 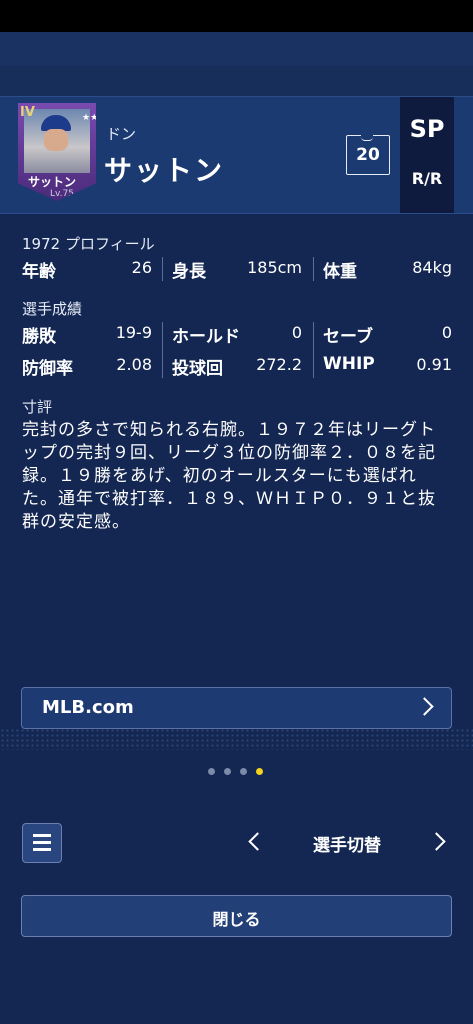 What do you see at coordinates (348, 337) in the screenshot?
I see `saves-label: セーブ` at bounding box center [348, 337].